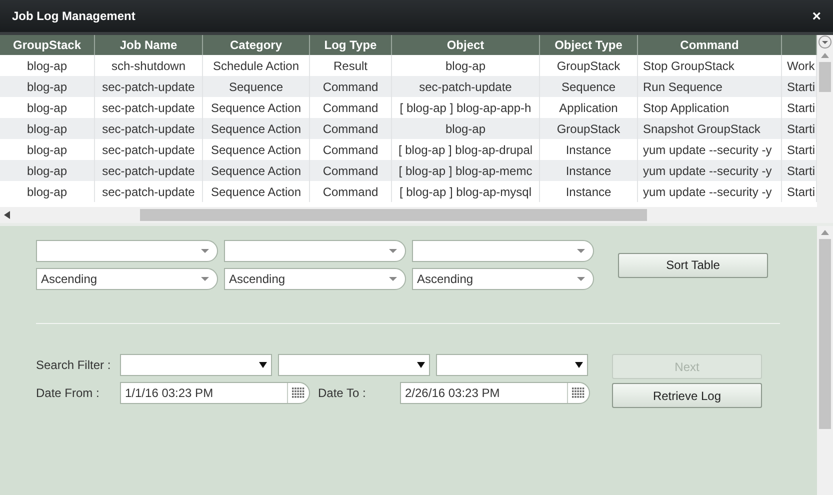 The height and width of the screenshot is (495, 833). Describe the element at coordinates (816, 16) in the screenshot. I see `close-button: ×` at that location.